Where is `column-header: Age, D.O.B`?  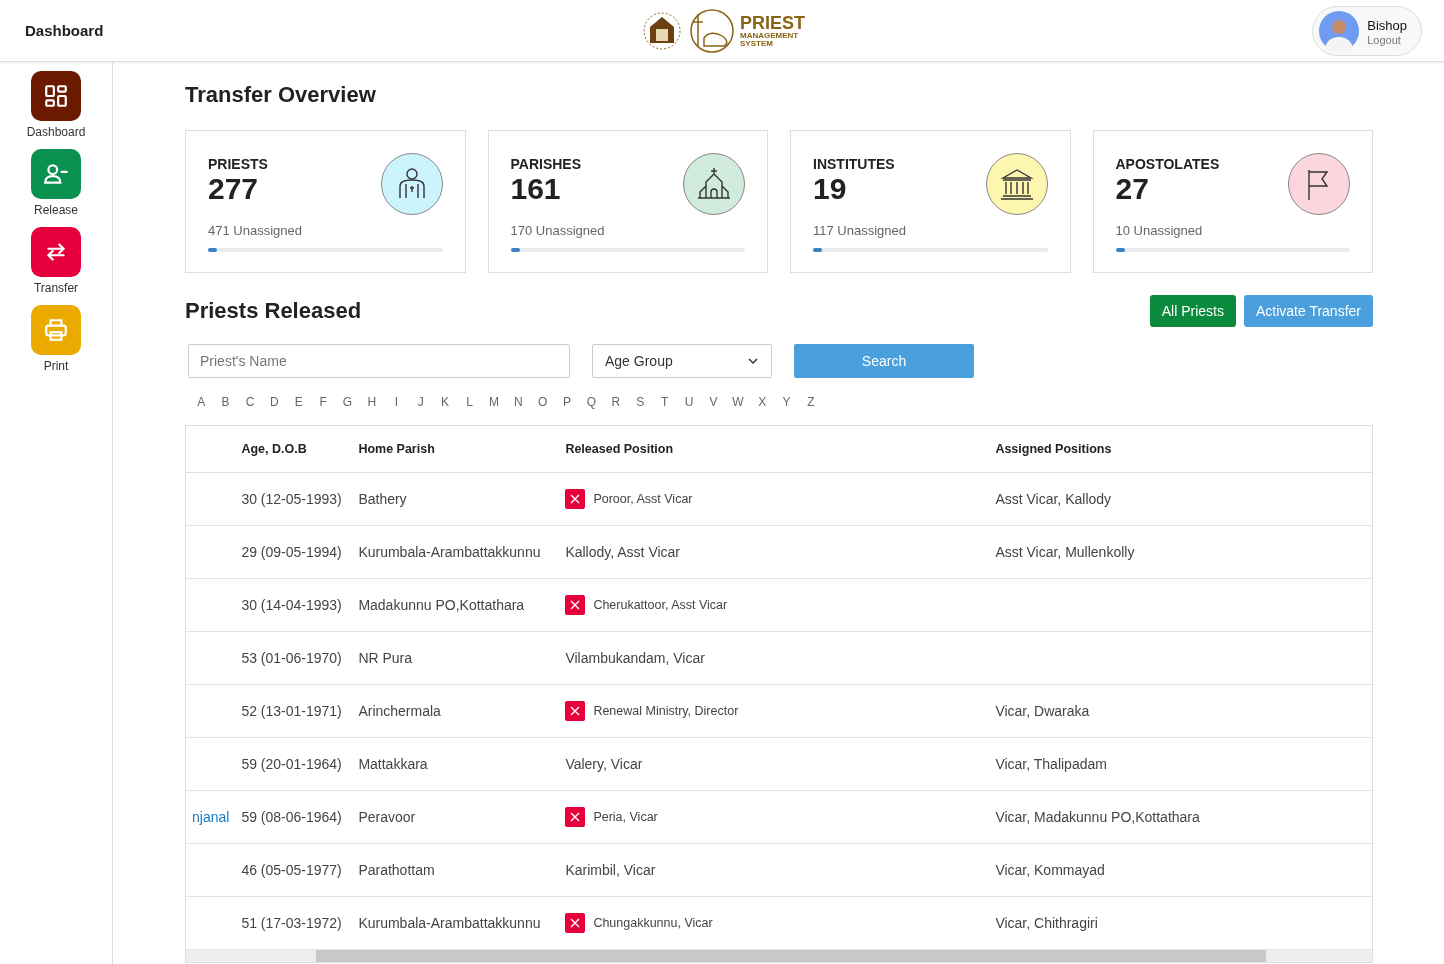
column-header: Age, D.O.B is located at coordinates (294, 449).